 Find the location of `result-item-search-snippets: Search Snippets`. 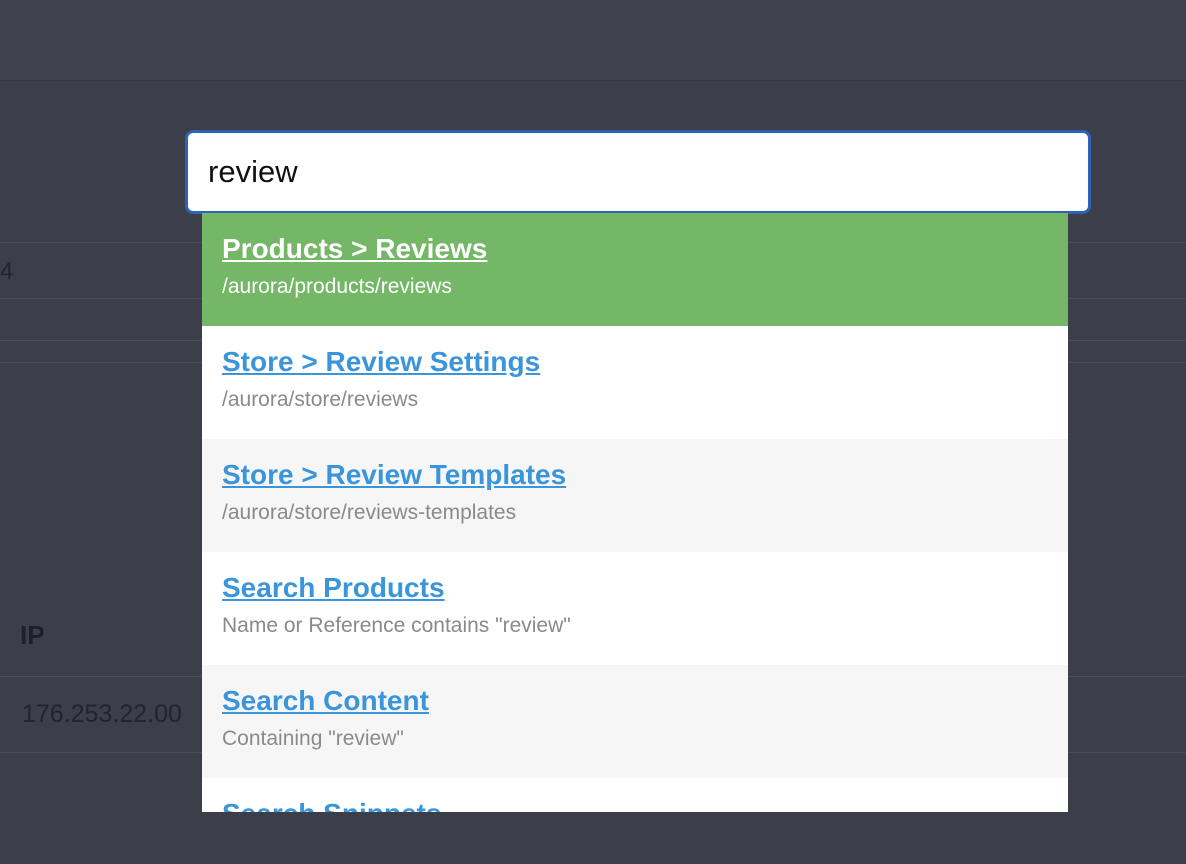

result-item-search-snippets: Search Snippets is located at coordinates (635, 795).